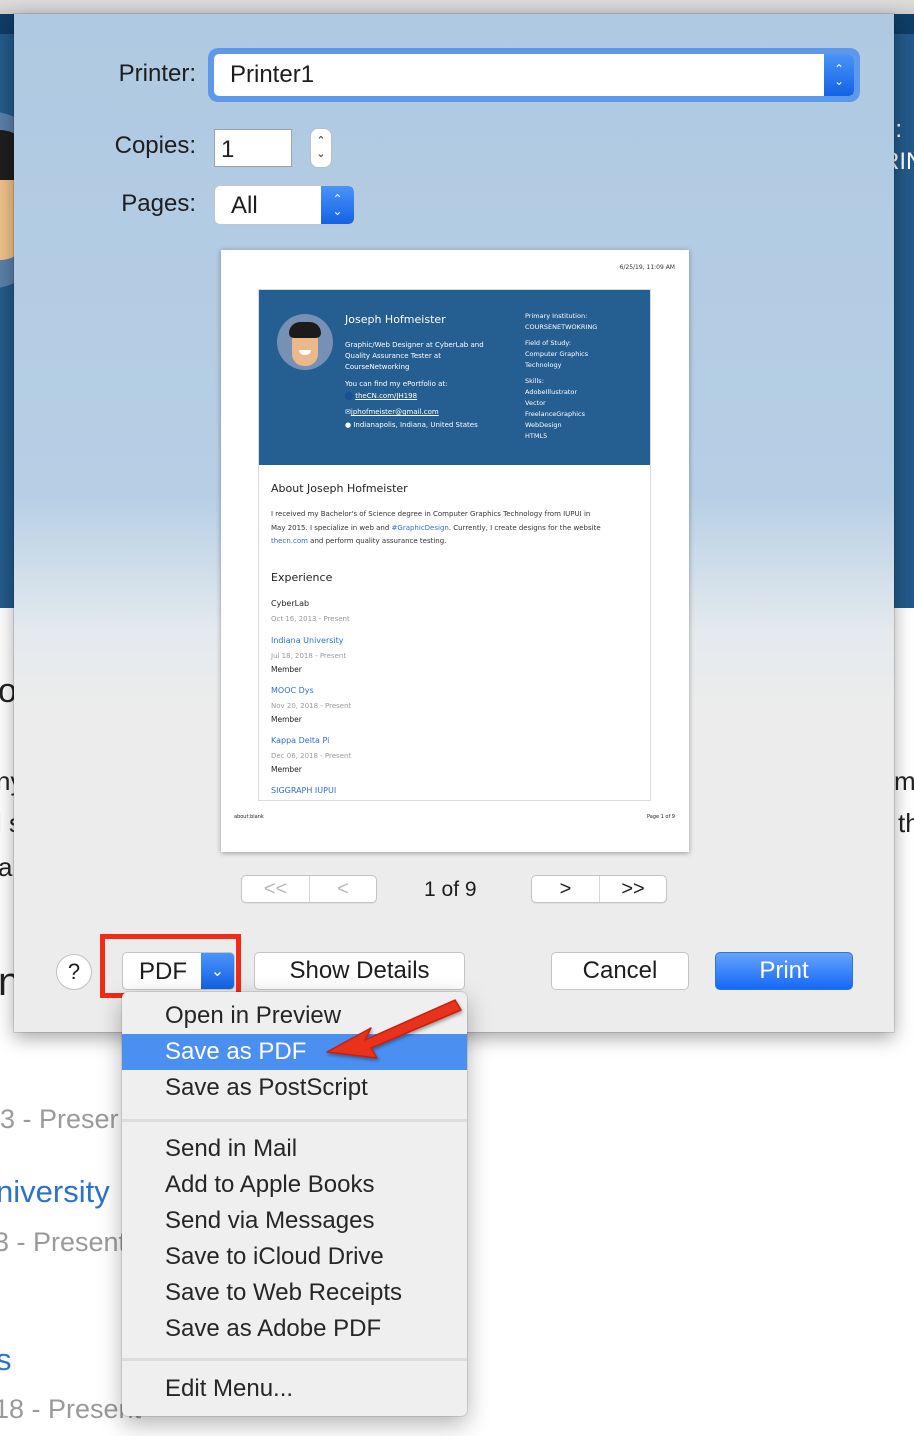 The height and width of the screenshot is (1436, 914). What do you see at coordinates (307, 640) in the screenshot?
I see `preview-experience-org: Indiana University` at bounding box center [307, 640].